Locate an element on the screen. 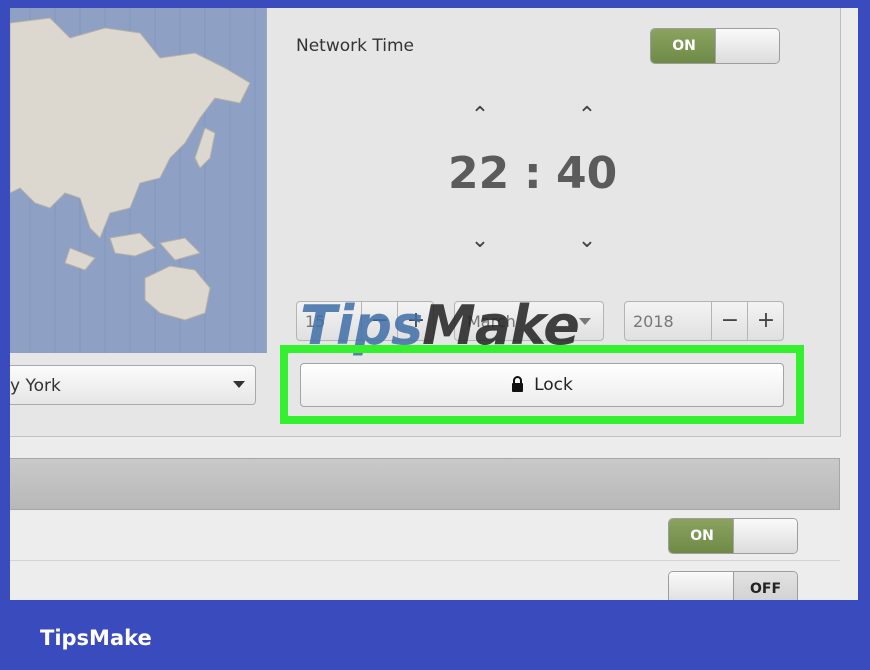  switch-off-label: OFF is located at coordinates (765, 586).